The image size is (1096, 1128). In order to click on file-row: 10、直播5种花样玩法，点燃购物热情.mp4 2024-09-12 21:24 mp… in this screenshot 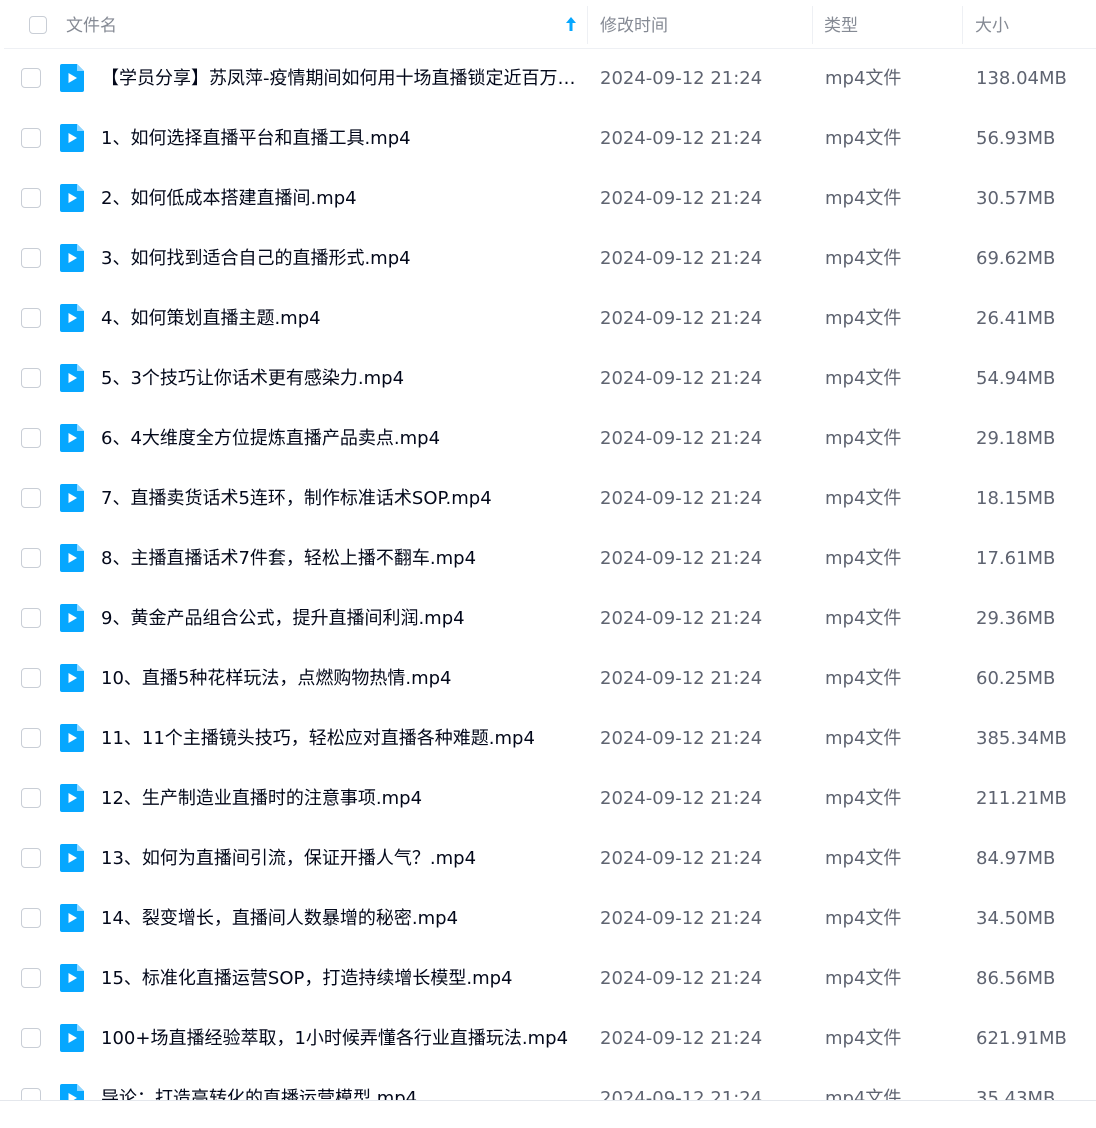, I will do `click(548, 679)`.